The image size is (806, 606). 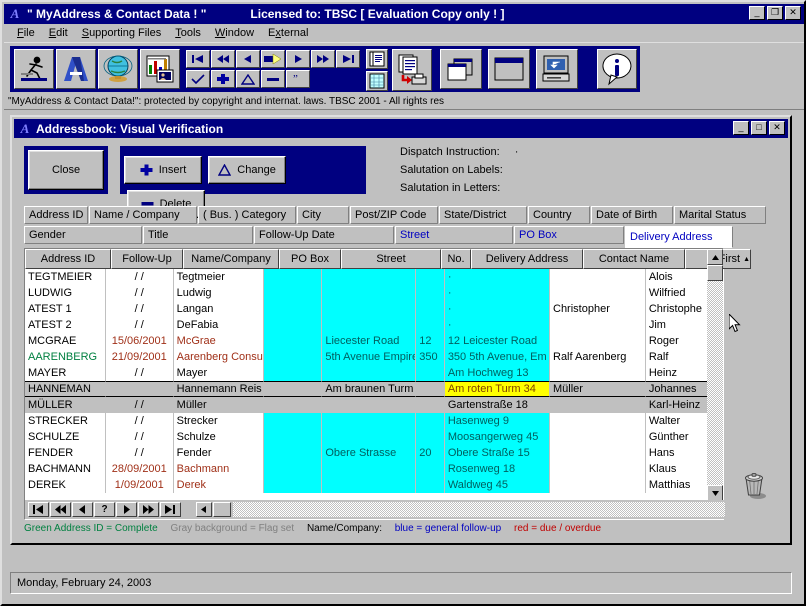 I want to click on grid-cell-address-id: STRECKER, so click(x=65, y=421).